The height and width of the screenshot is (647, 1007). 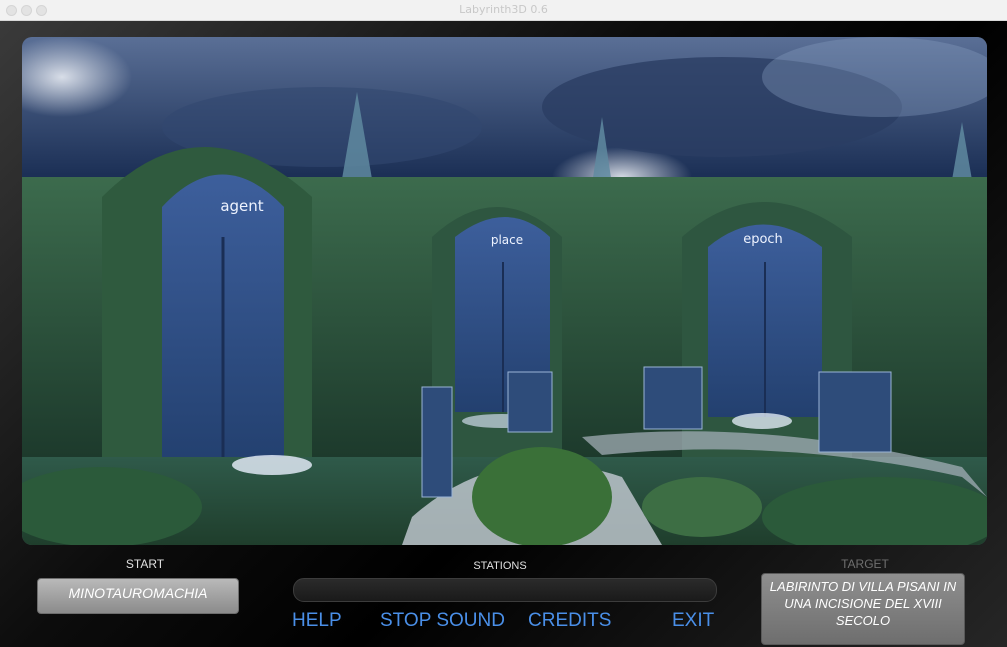 I want to click on window-titlebar: Labyrinth3D 0.6, so click(x=503, y=10).